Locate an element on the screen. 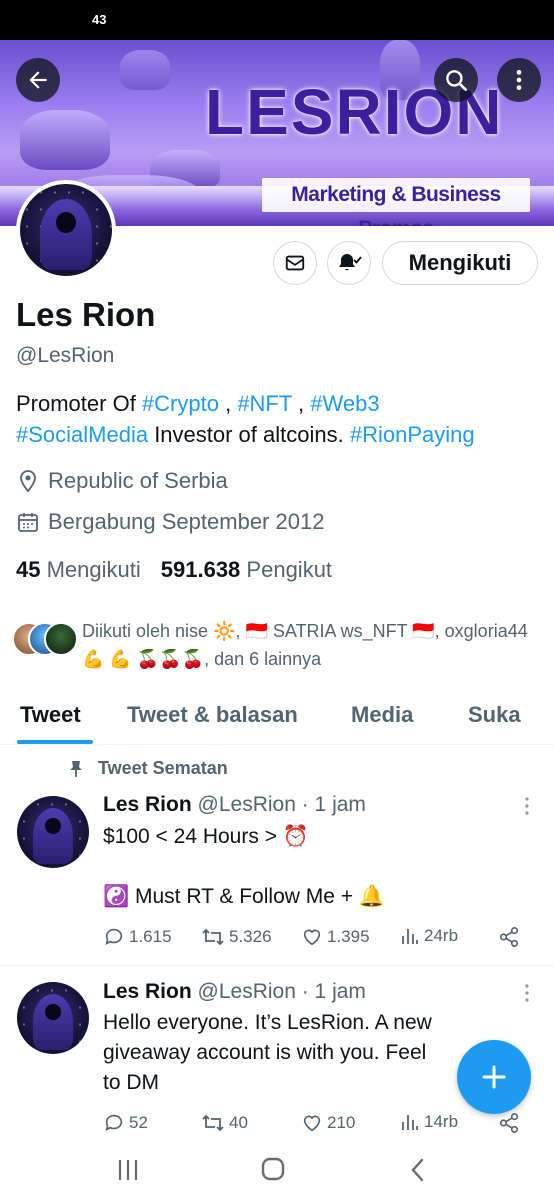 Image resolution: width=554 pixels, height=1200 pixels. status-time: 43 is located at coordinates (99, 19).